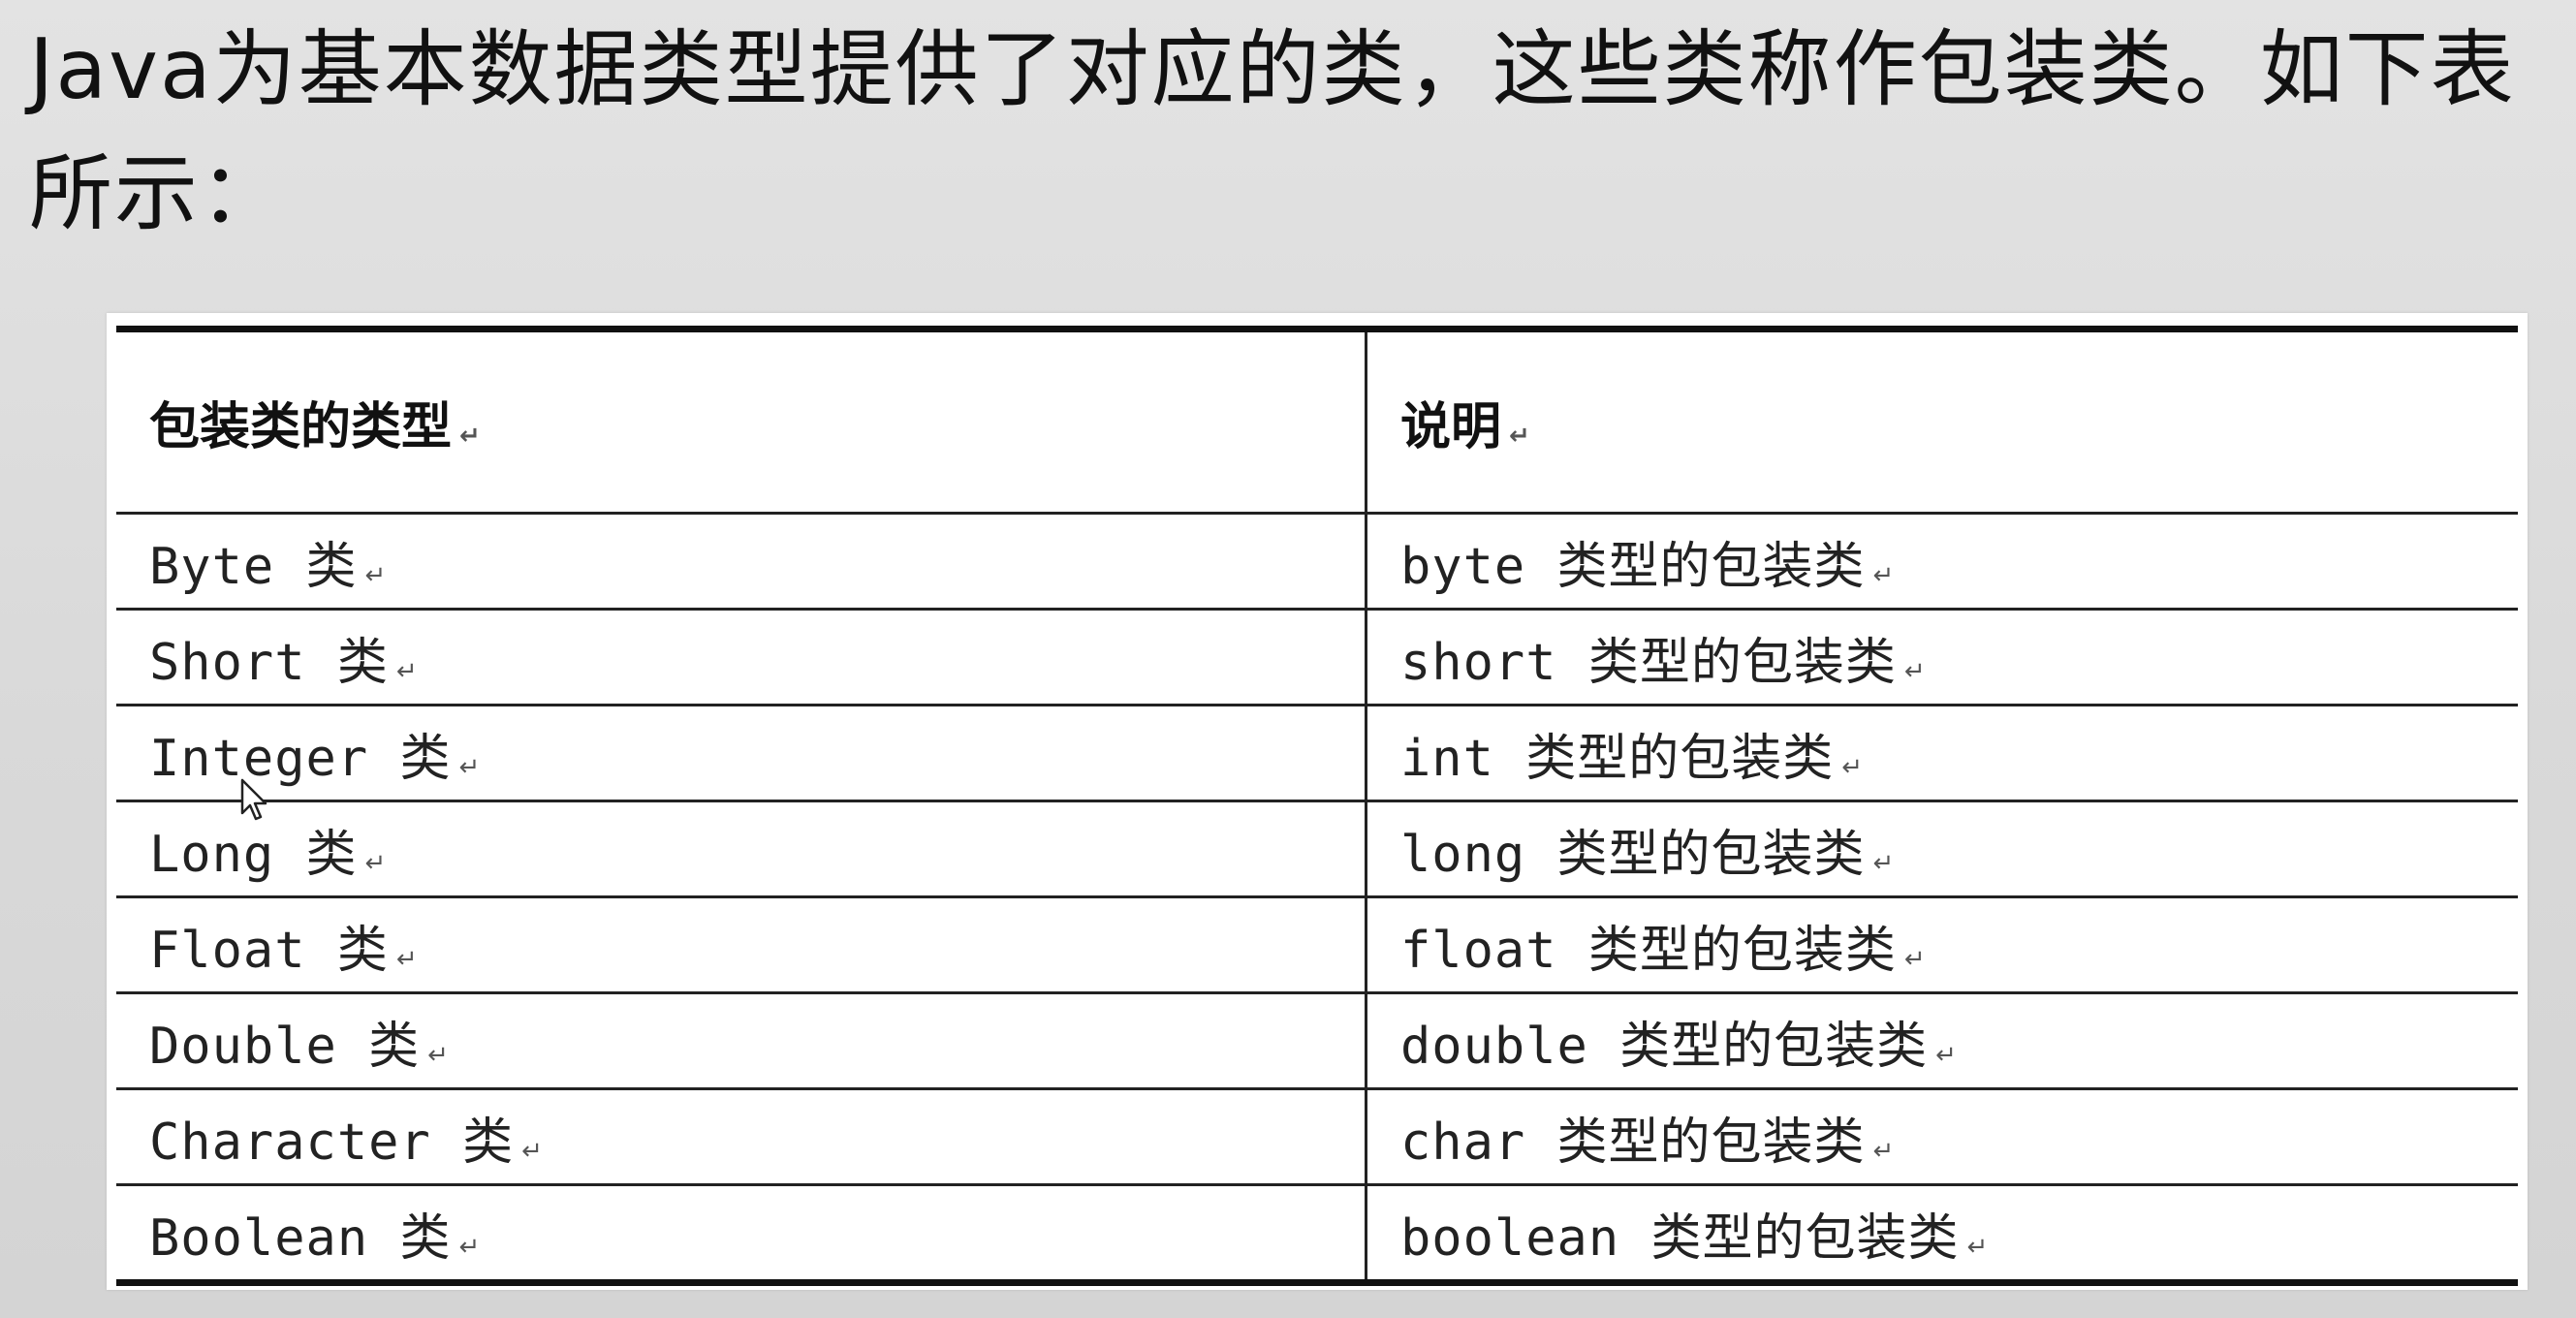 The image size is (2576, 1318). What do you see at coordinates (1942, 848) in the screenshot?
I see `description-cell: long 类型的包装类 ↵` at bounding box center [1942, 848].